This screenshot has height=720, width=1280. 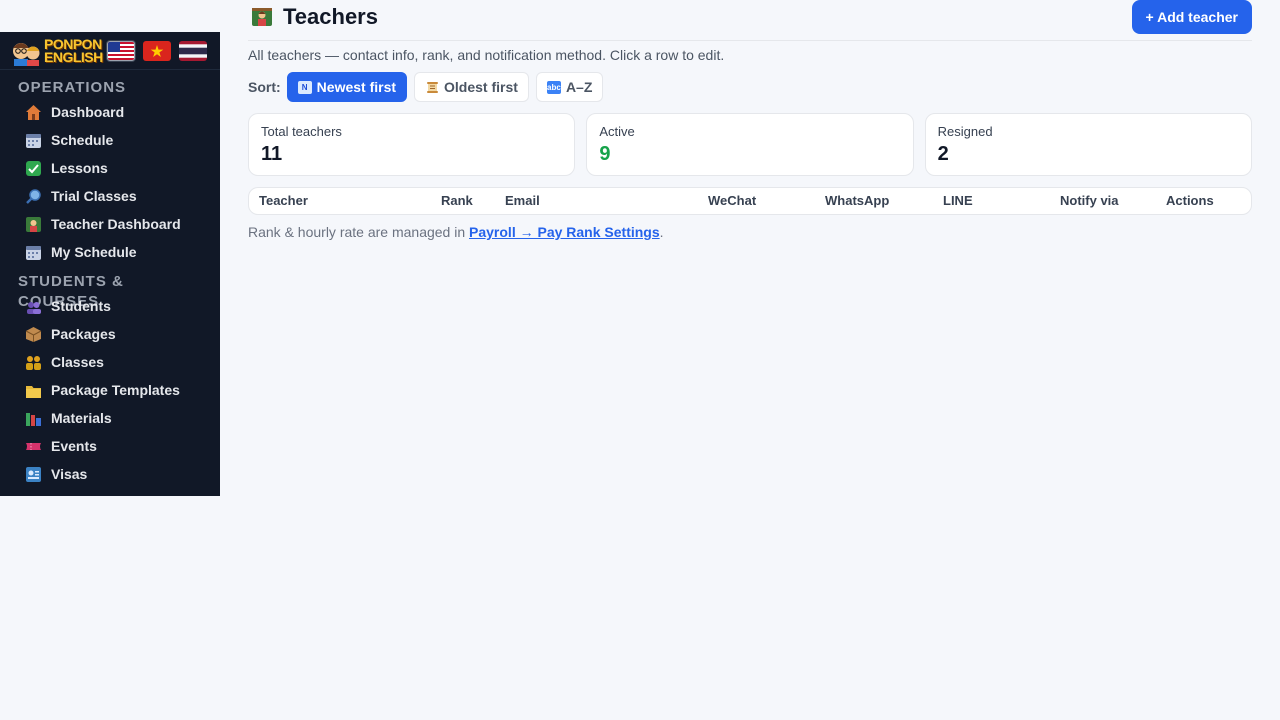 What do you see at coordinates (115, 390) in the screenshot?
I see `sidebar-item-label: Package Templates` at bounding box center [115, 390].